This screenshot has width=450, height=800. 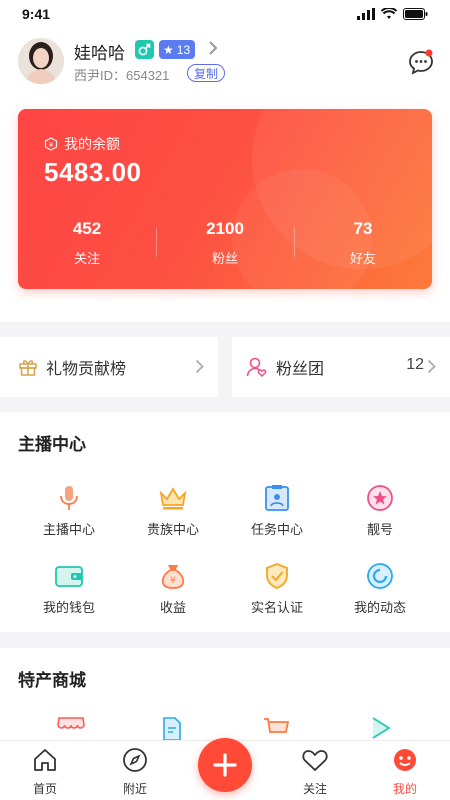 I want to click on status-bar: 9:41, so click(x=225, y=14).